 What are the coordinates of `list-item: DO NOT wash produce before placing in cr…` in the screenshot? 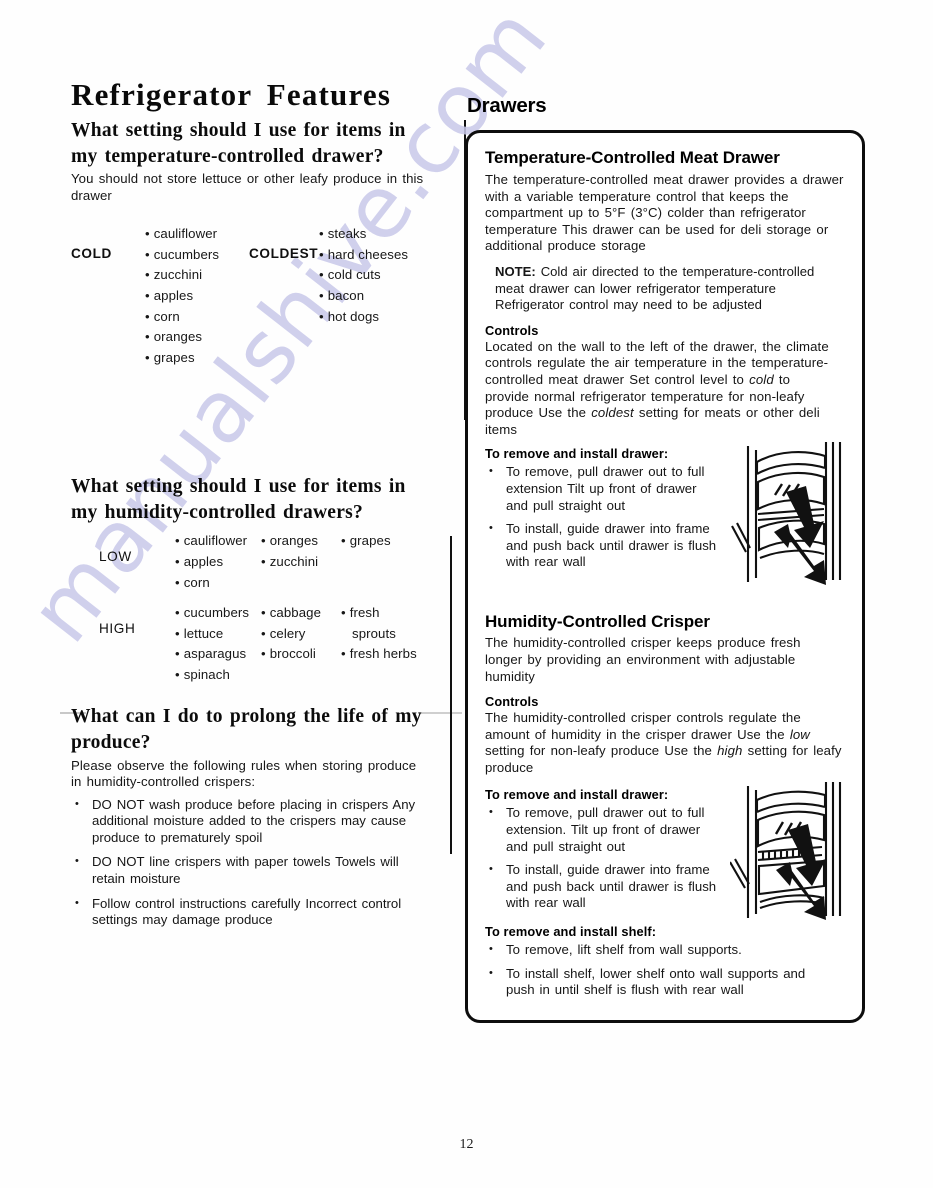 It's located at (247, 821).